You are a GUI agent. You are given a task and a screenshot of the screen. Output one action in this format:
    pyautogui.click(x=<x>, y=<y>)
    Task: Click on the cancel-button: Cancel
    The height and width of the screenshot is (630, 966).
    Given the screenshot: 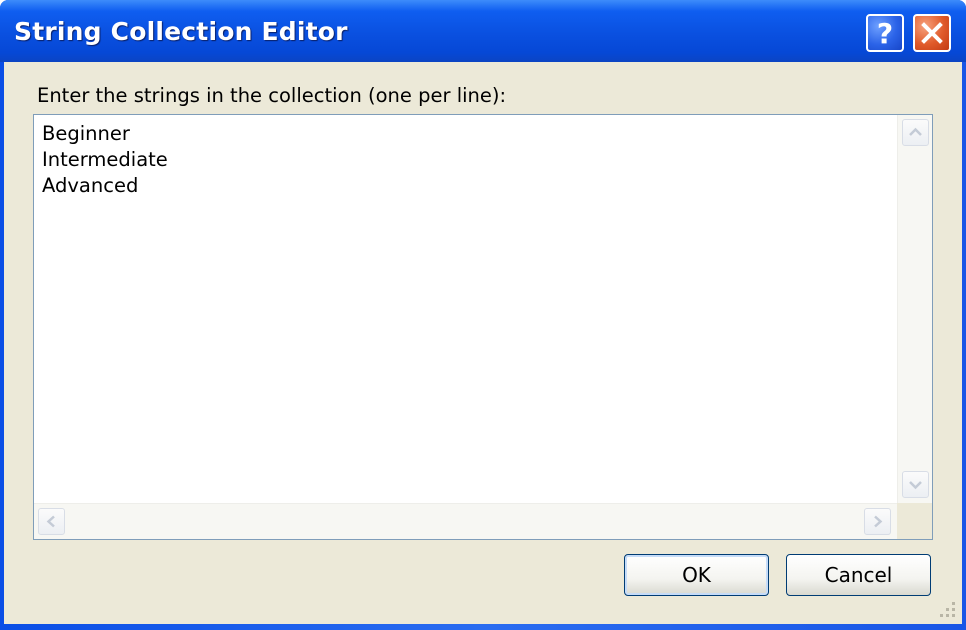 What is the action you would take?
    pyautogui.click(x=858, y=575)
    